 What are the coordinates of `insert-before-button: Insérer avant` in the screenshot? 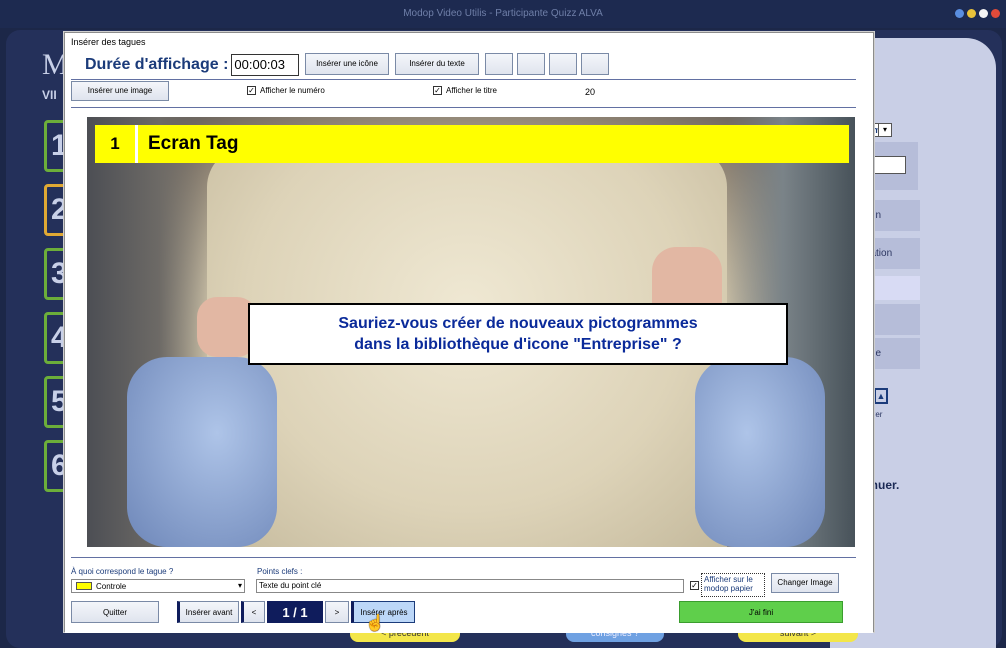 It's located at (208, 612).